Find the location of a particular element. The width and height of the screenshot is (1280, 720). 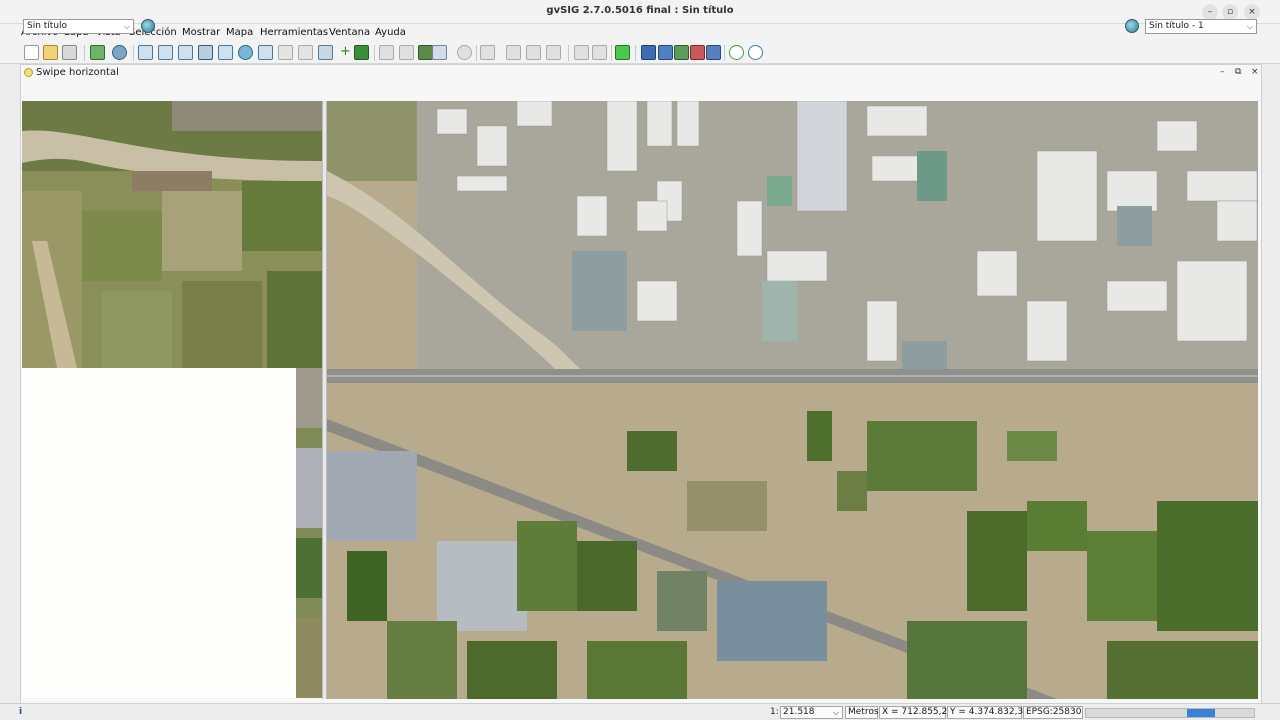

scale-input: 21.518 ⌵ is located at coordinates (811, 712).